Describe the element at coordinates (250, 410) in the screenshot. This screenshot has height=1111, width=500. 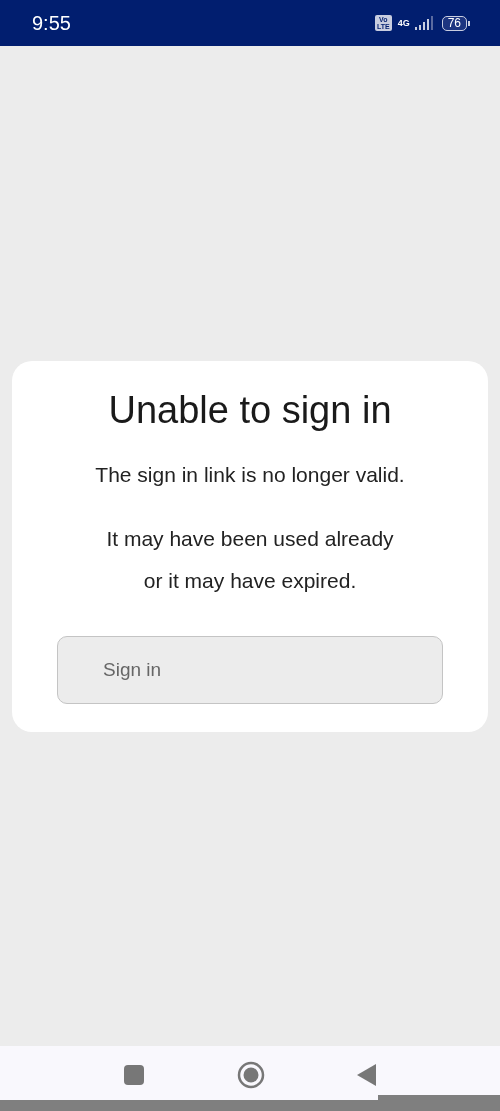
I see `card-title: Unable to sign in` at that location.